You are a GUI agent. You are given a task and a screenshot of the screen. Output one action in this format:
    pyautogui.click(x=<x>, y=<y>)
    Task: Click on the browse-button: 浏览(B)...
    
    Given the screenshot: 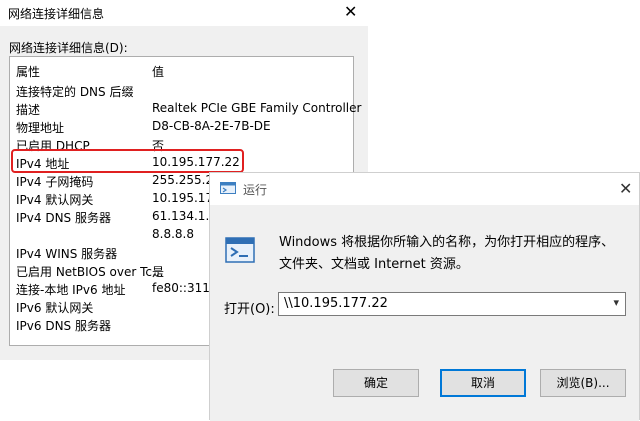 What is the action you would take?
    pyautogui.click(x=583, y=383)
    